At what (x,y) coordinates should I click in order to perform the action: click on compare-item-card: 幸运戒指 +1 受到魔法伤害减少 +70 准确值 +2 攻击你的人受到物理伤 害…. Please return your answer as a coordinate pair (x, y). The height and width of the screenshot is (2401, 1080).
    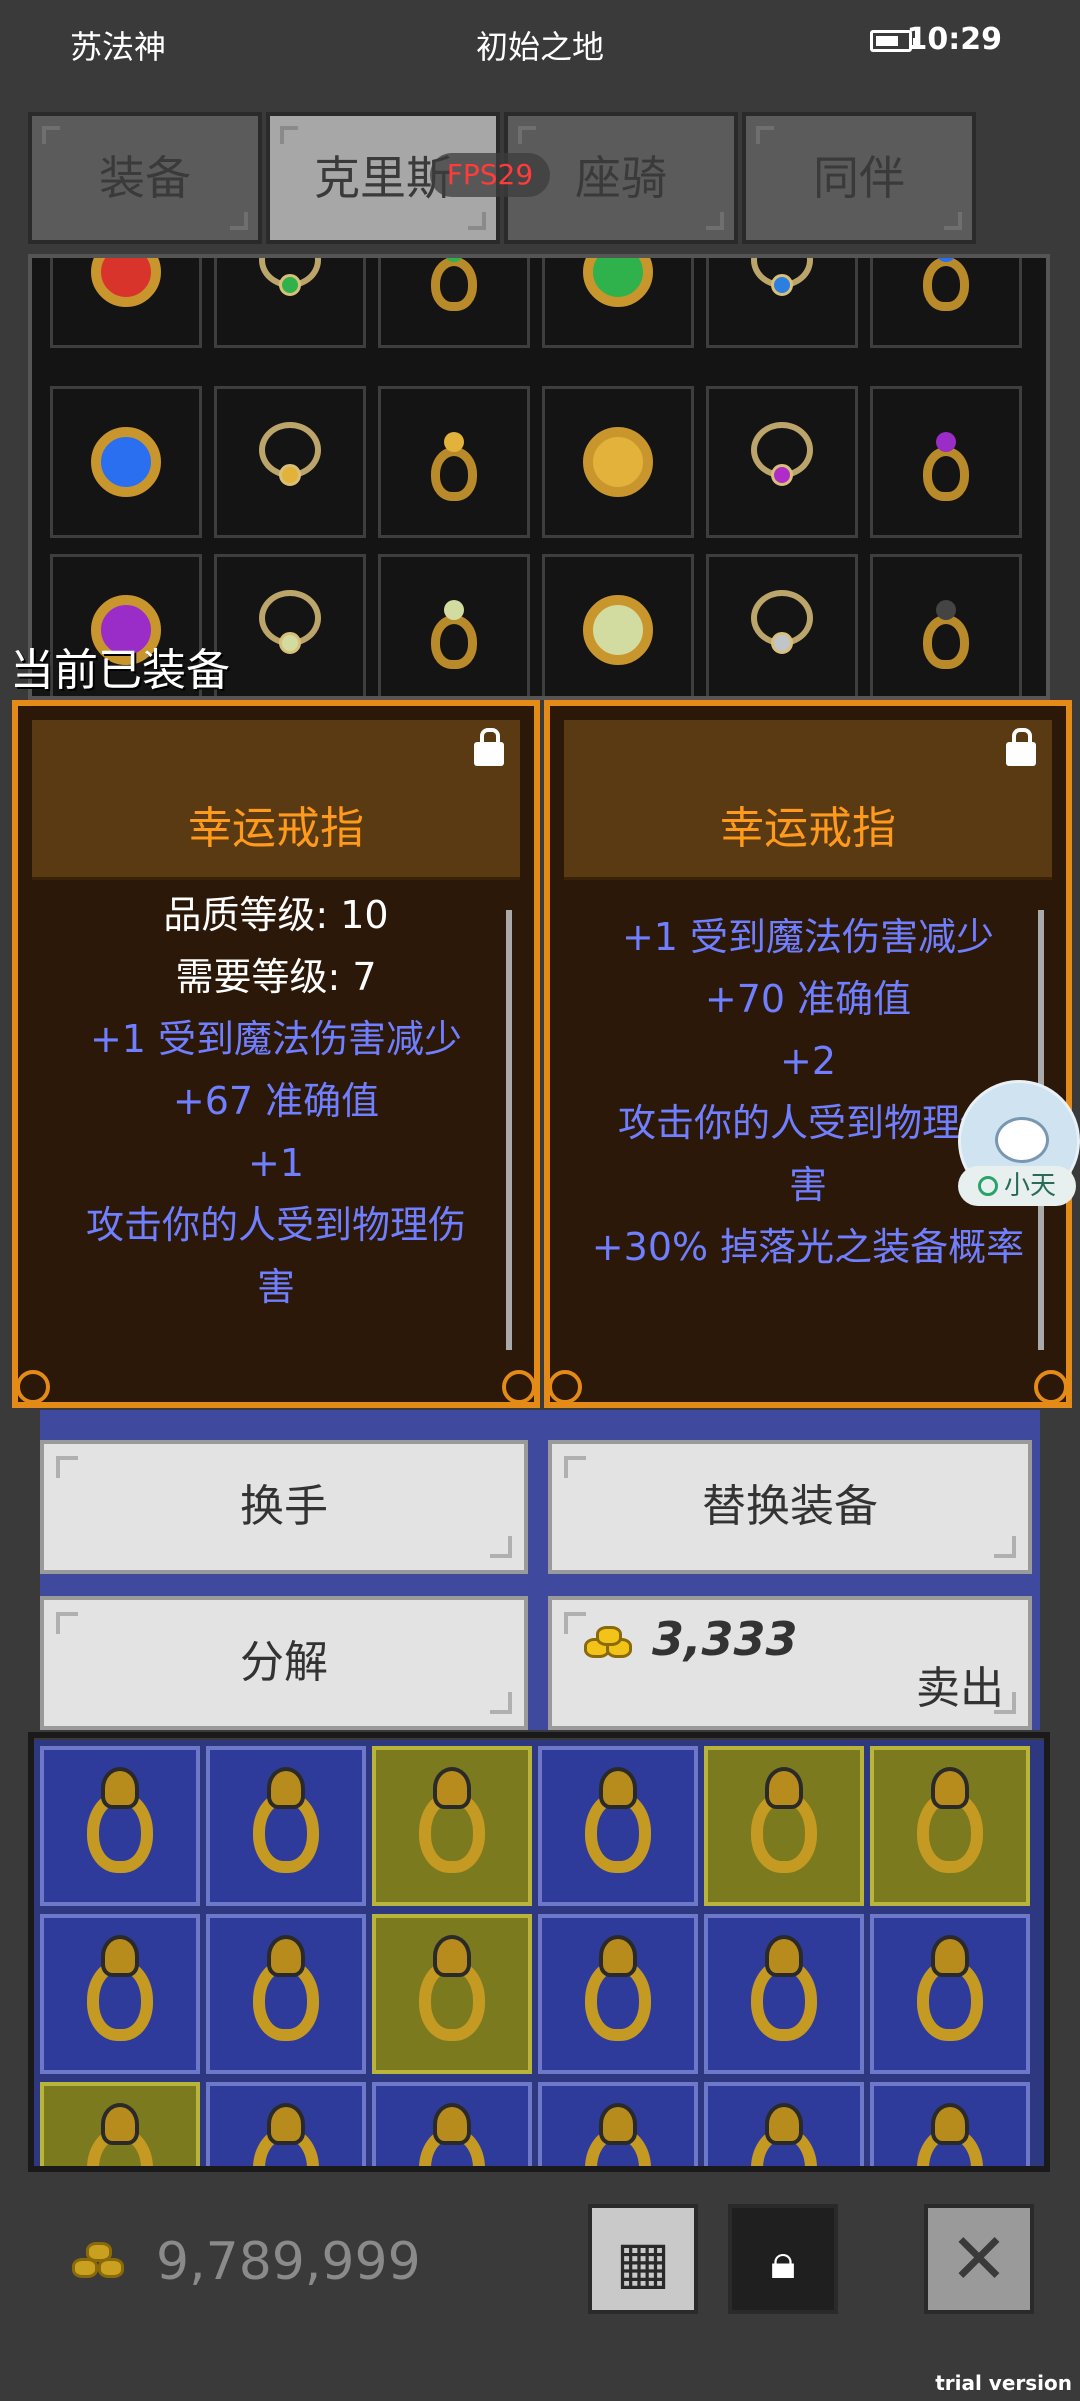
    Looking at the image, I should click on (808, 1054).